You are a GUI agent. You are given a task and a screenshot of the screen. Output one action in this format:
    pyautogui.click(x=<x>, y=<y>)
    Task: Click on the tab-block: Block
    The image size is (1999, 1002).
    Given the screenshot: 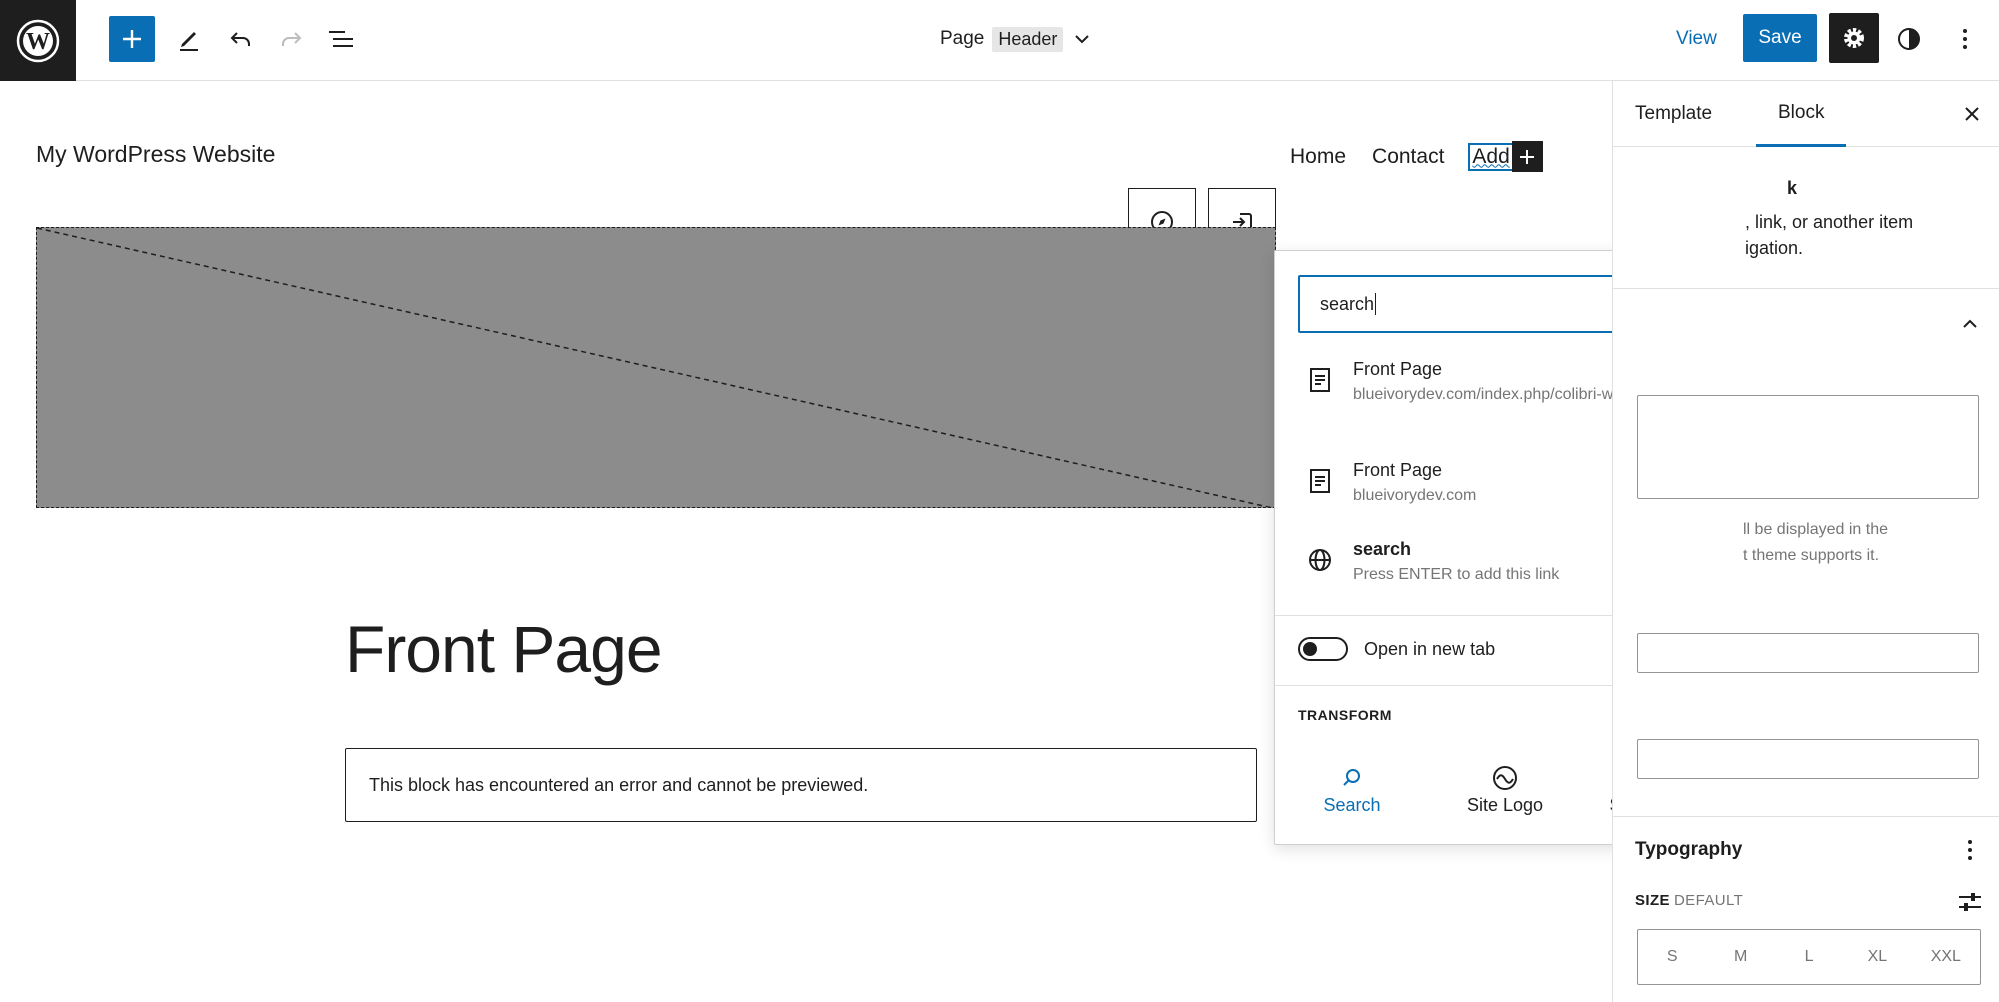 What is the action you would take?
    pyautogui.click(x=1801, y=114)
    